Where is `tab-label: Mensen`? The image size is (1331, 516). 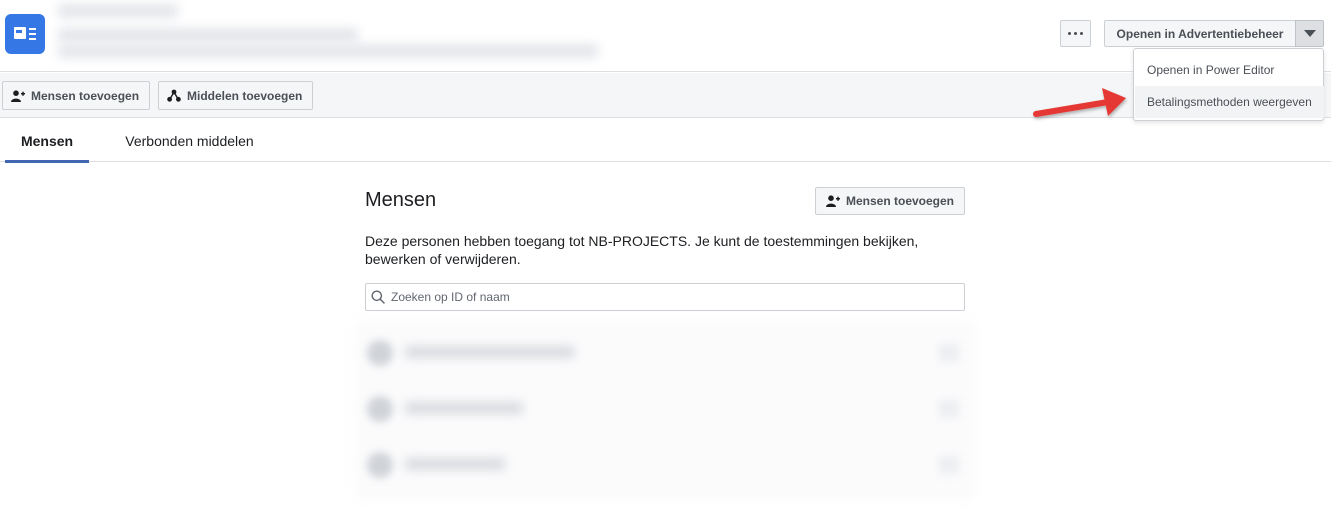 tab-label: Mensen is located at coordinates (47, 140).